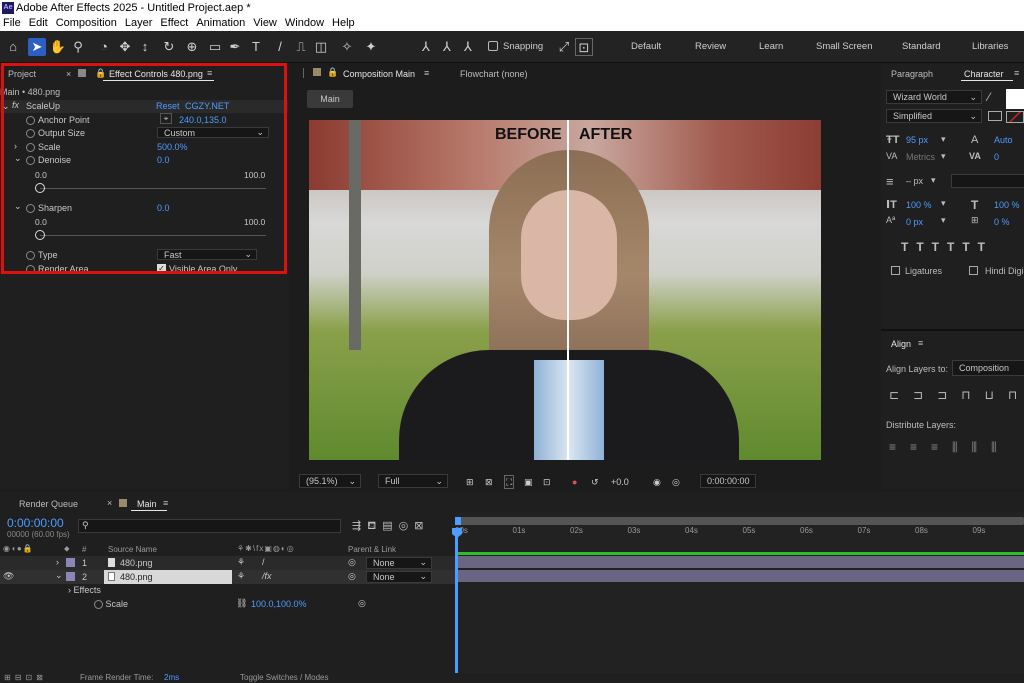 The image size is (1024, 683). What do you see at coordinates (917, 140) in the screenshot?
I see `font-size-value: 95 px` at bounding box center [917, 140].